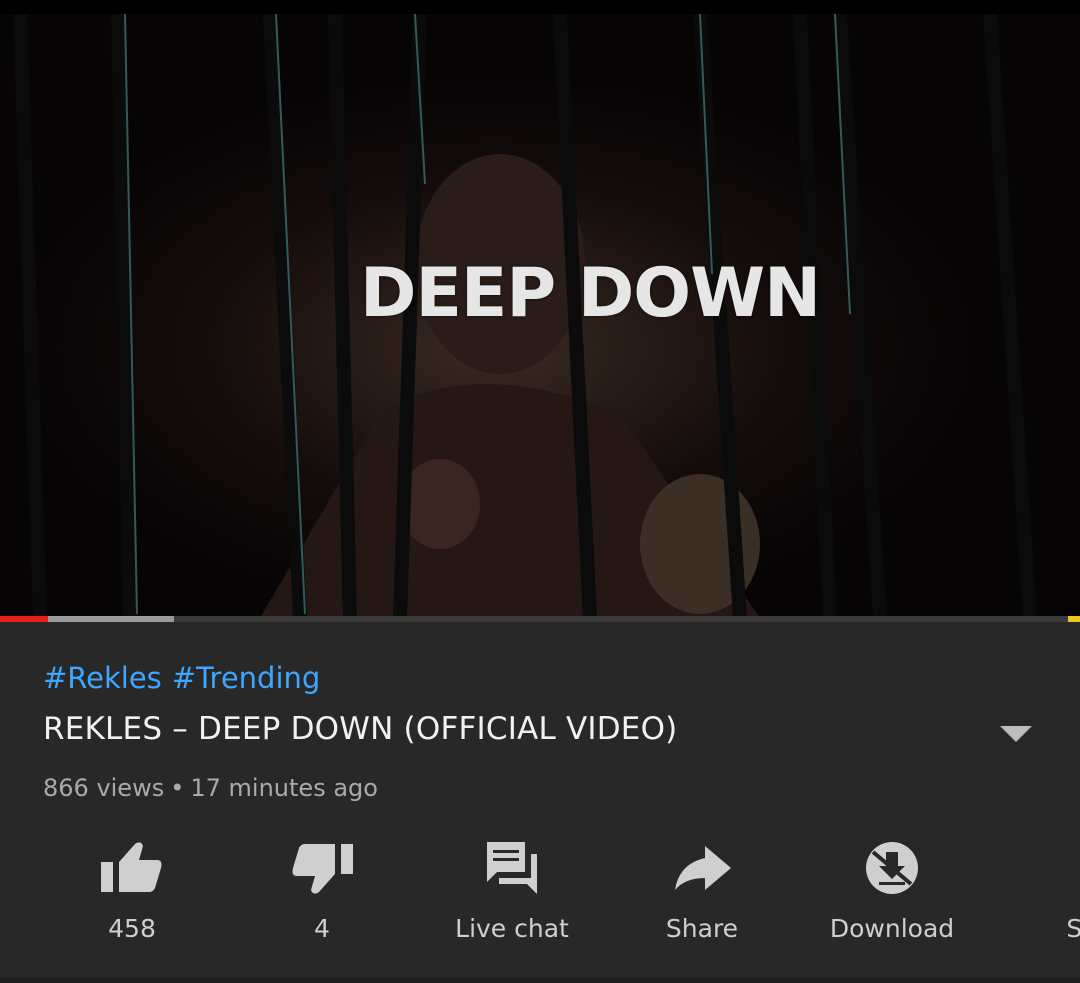  I want to click on download-button: Download, so click(892, 890).